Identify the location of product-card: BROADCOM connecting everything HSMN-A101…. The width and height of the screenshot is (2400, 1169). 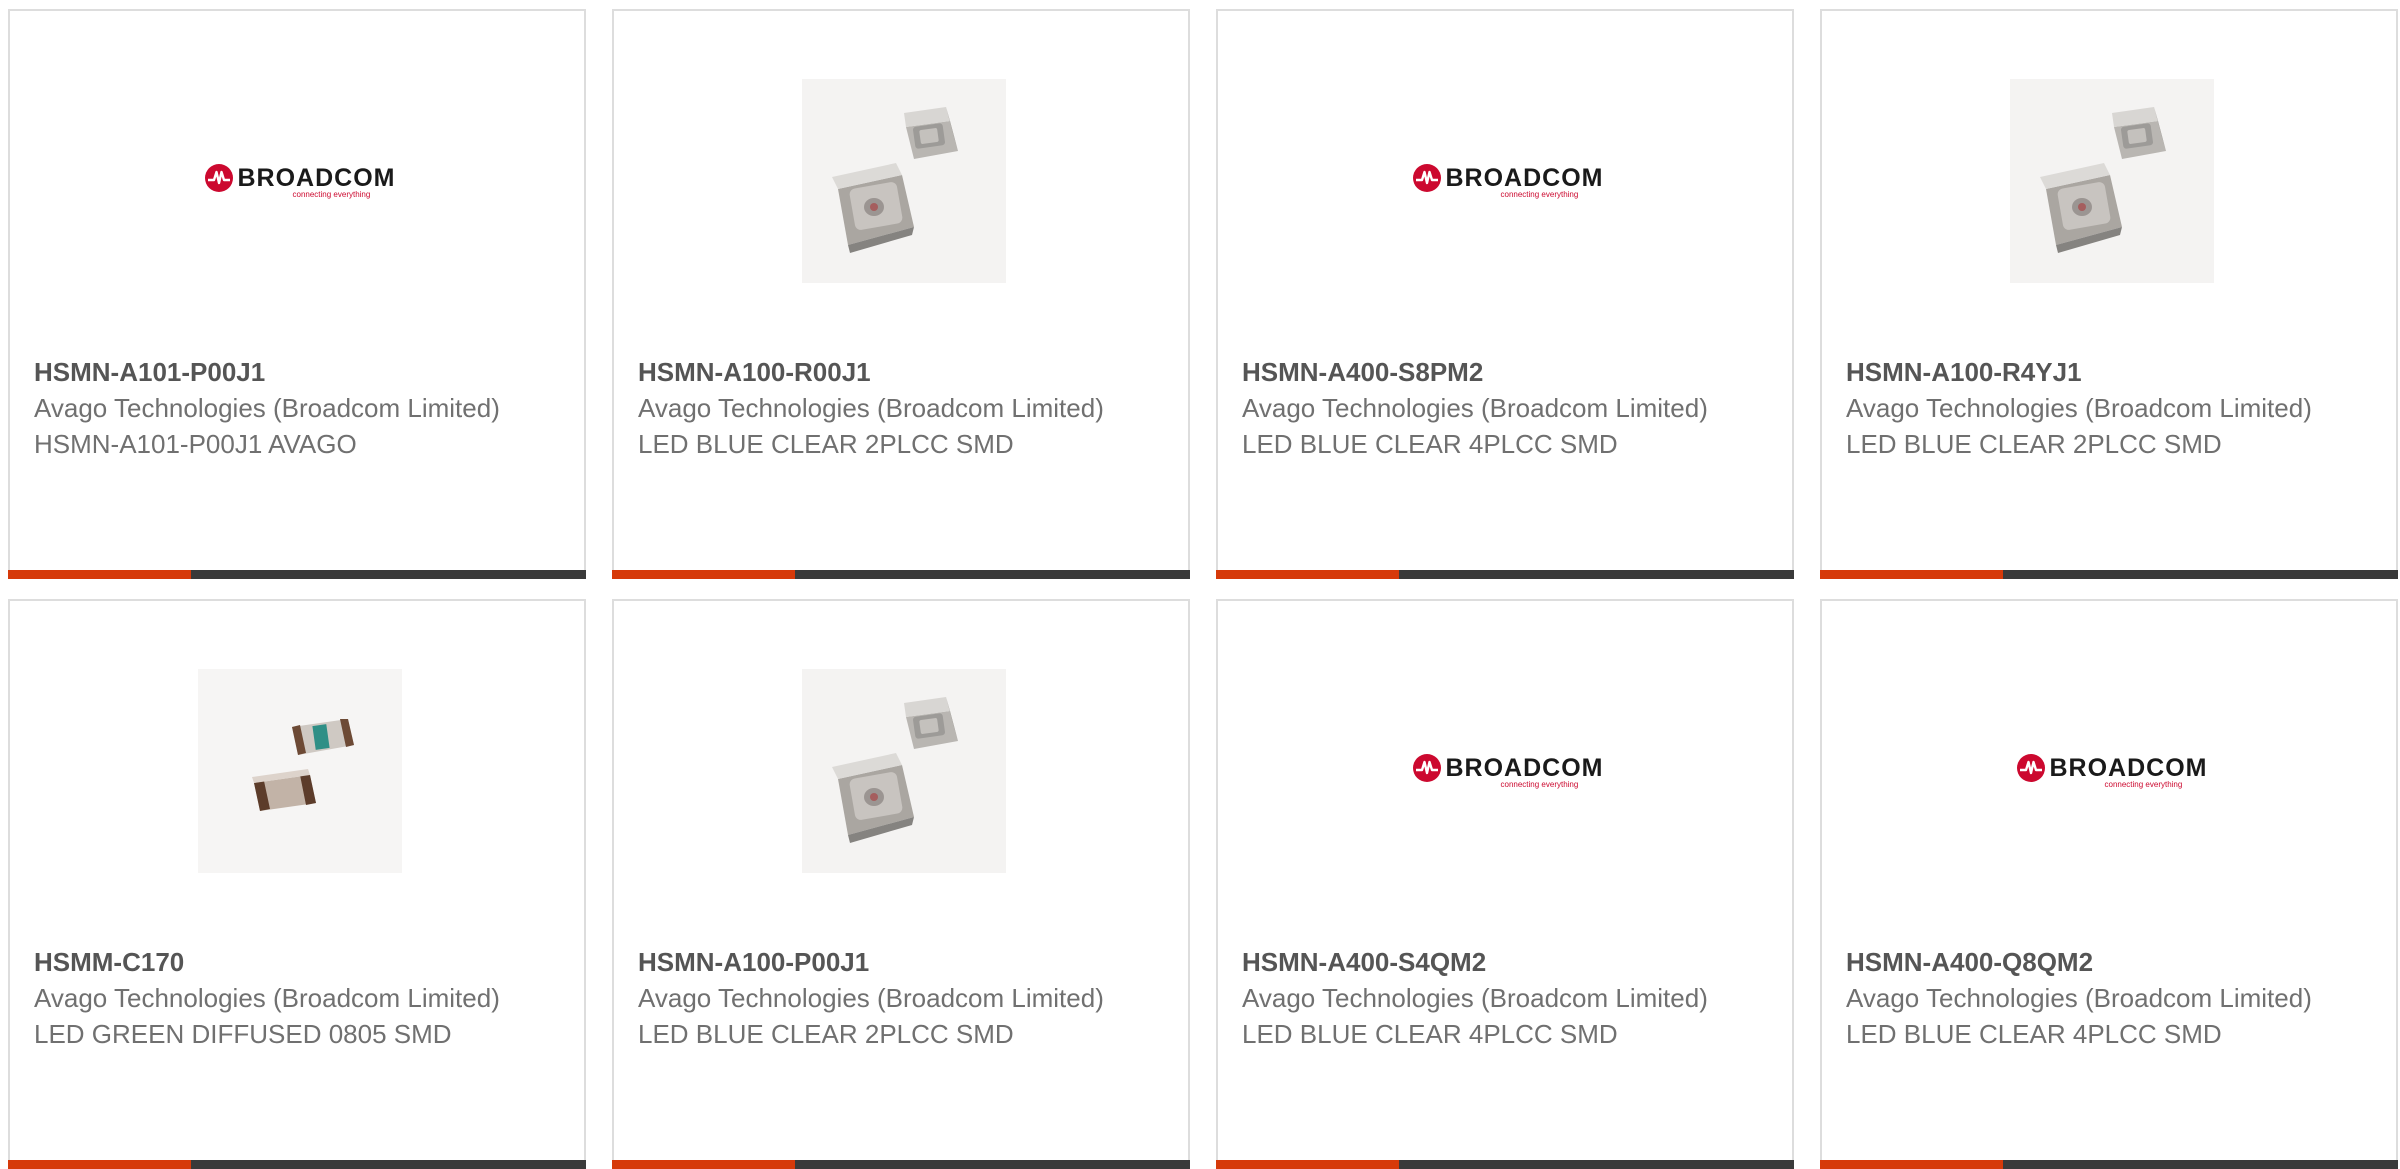
(297, 294).